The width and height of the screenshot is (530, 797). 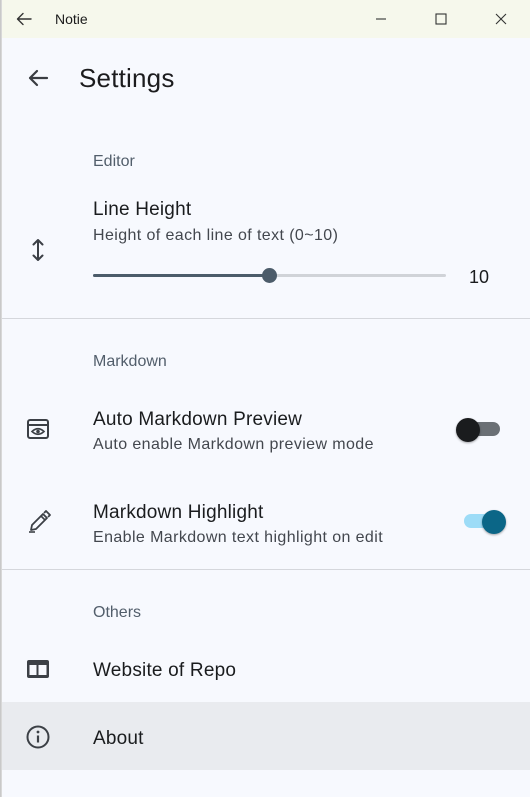 What do you see at coordinates (238, 537) in the screenshot?
I see `highlight-subtitle: Enable Markdown text highlight on edit` at bounding box center [238, 537].